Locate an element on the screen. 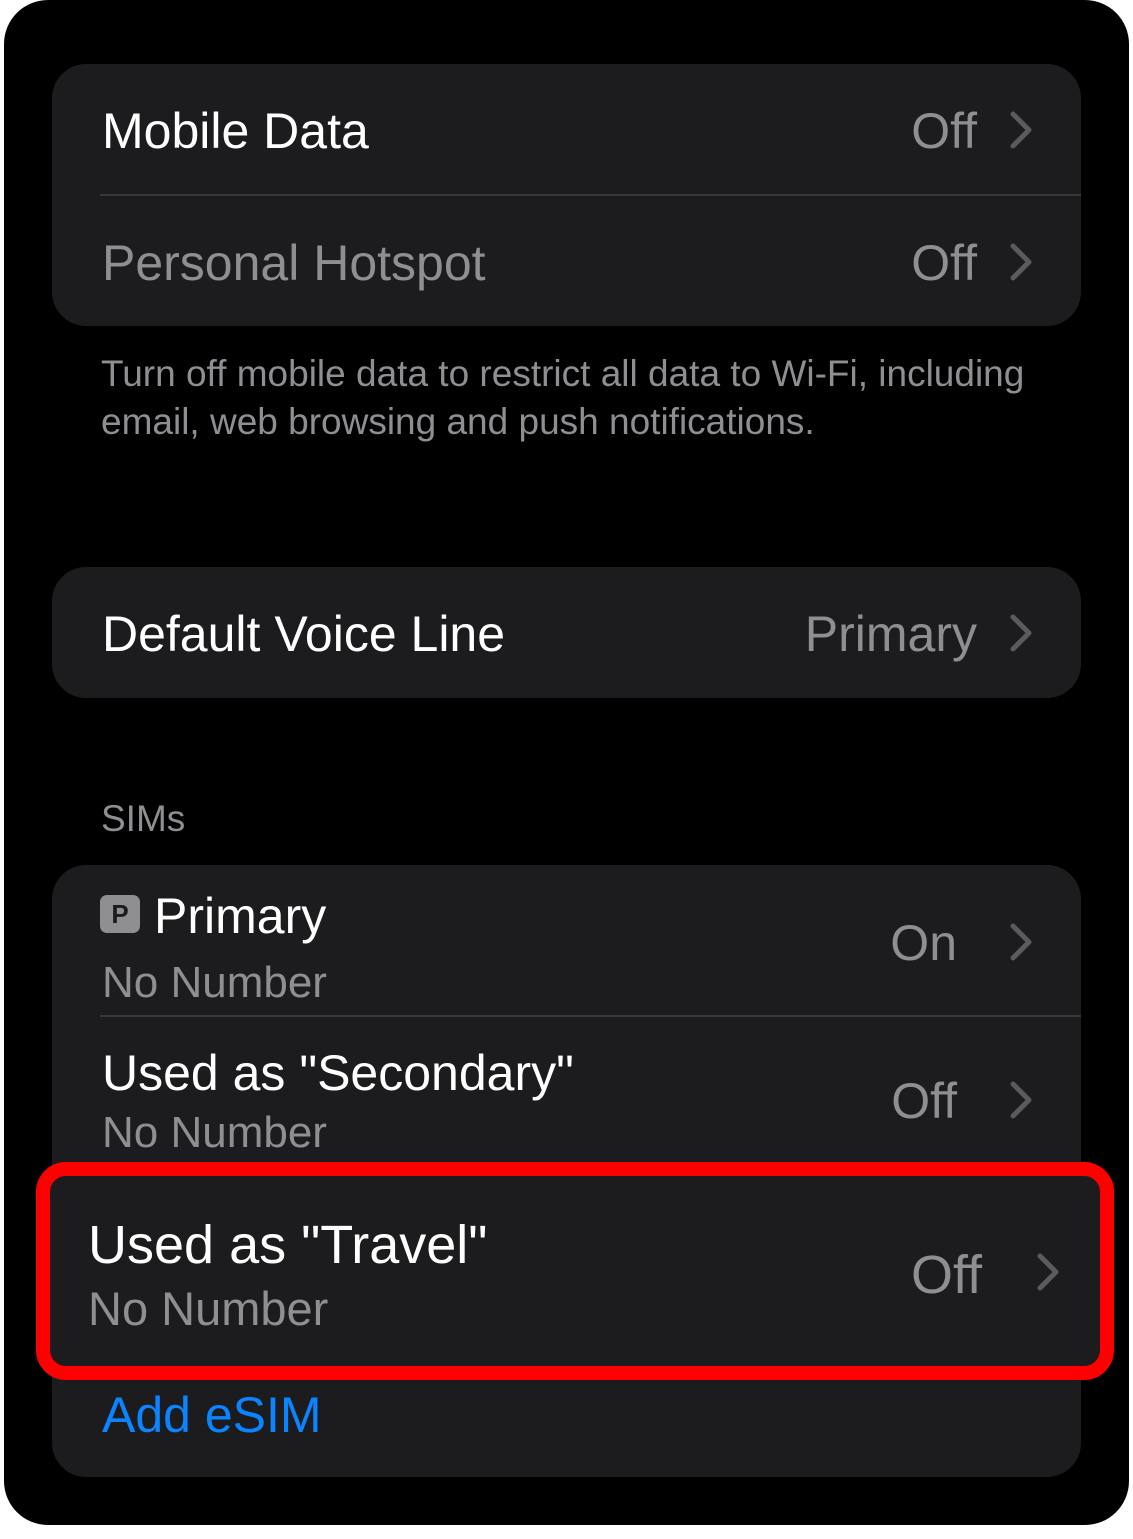 The height and width of the screenshot is (1539, 1133). primary-sim-badge-icon: P is located at coordinates (120, 914).